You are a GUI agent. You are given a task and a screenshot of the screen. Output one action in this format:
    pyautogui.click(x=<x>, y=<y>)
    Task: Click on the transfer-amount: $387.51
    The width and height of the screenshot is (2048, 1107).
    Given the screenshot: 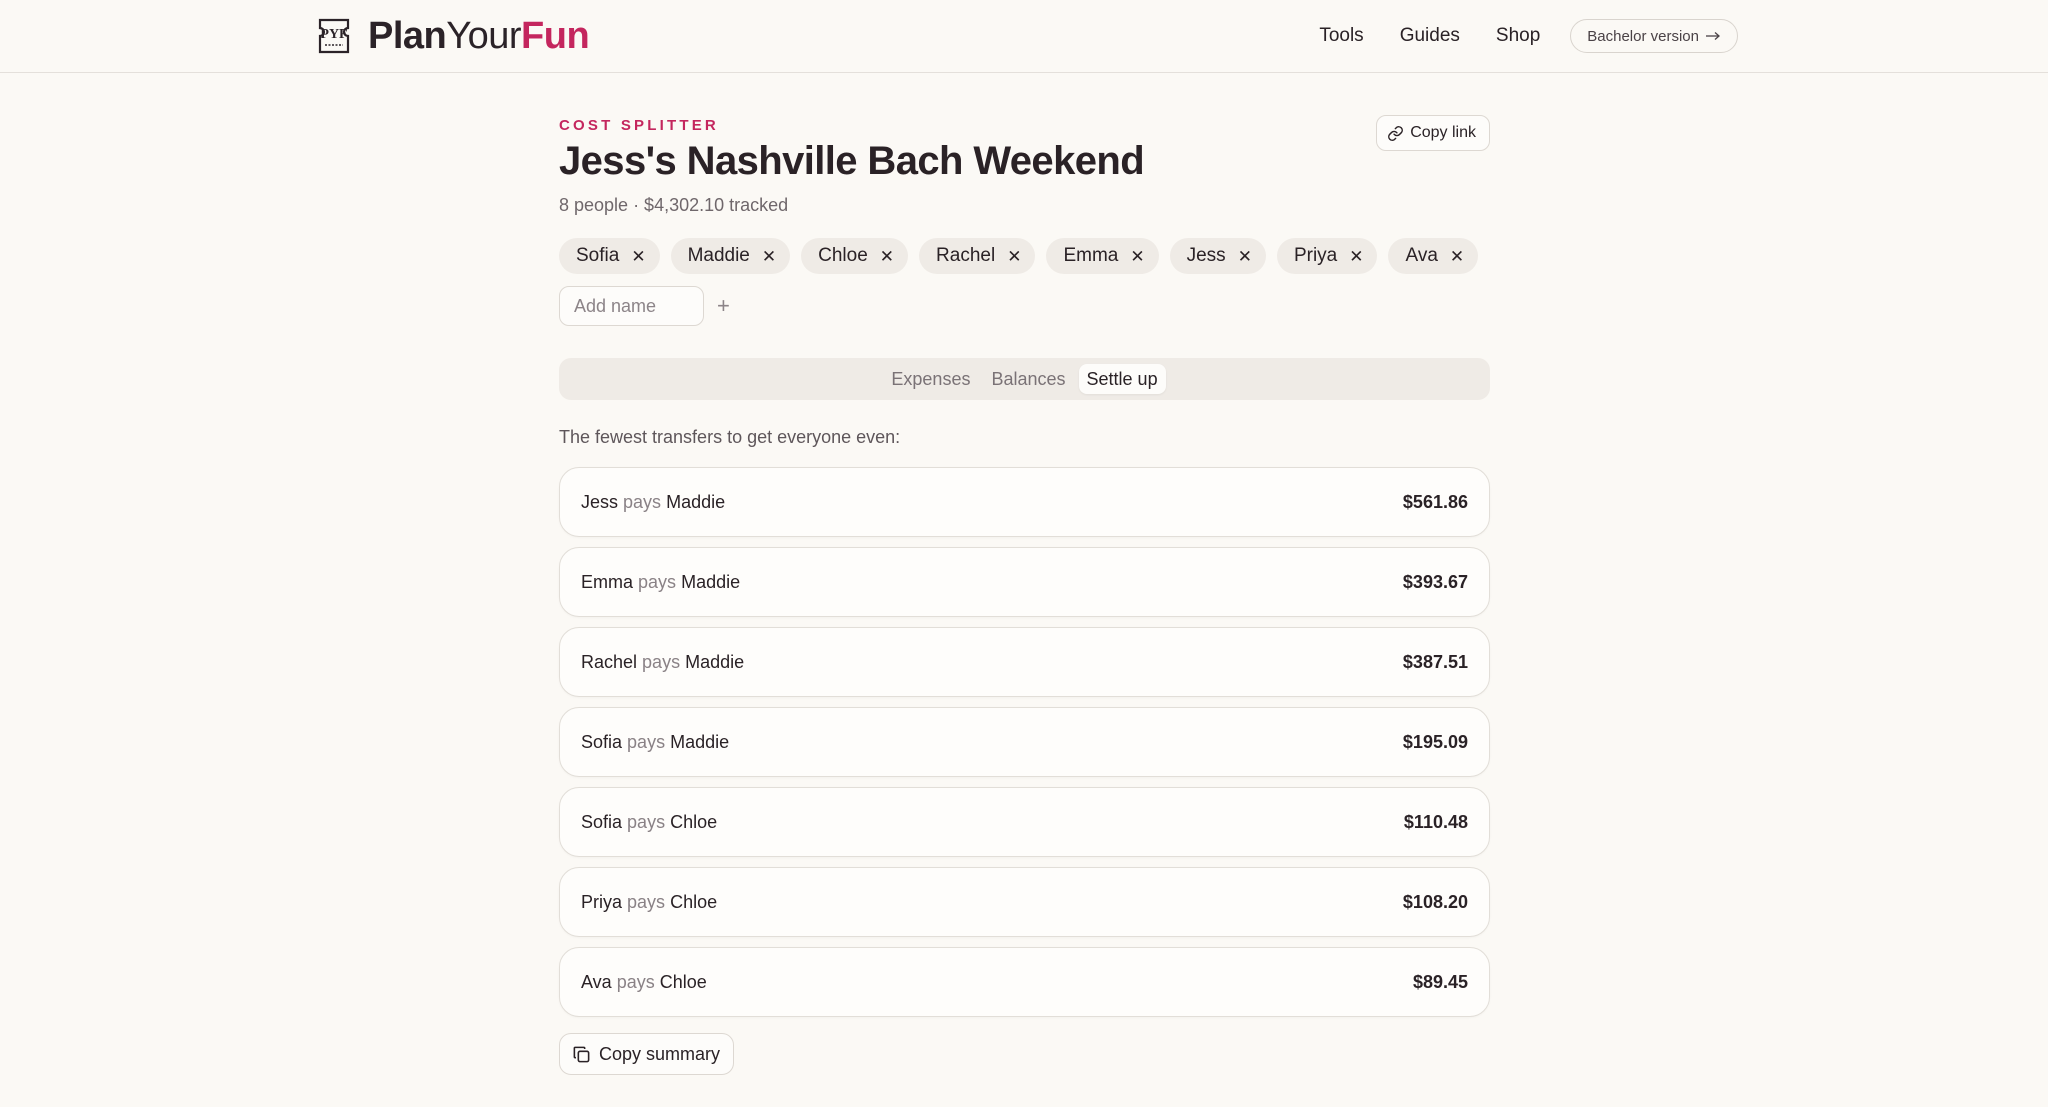 What is the action you would take?
    pyautogui.click(x=1435, y=661)
    